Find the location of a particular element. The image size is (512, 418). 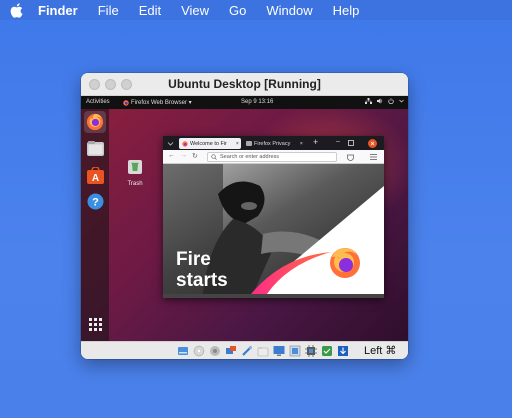

hamburger-menu-icon is located at coordinates (373, 157).